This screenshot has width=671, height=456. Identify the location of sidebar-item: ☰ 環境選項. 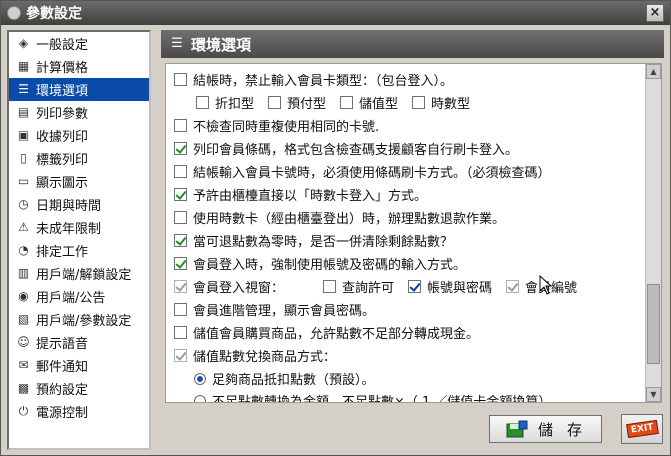
(79, 89).